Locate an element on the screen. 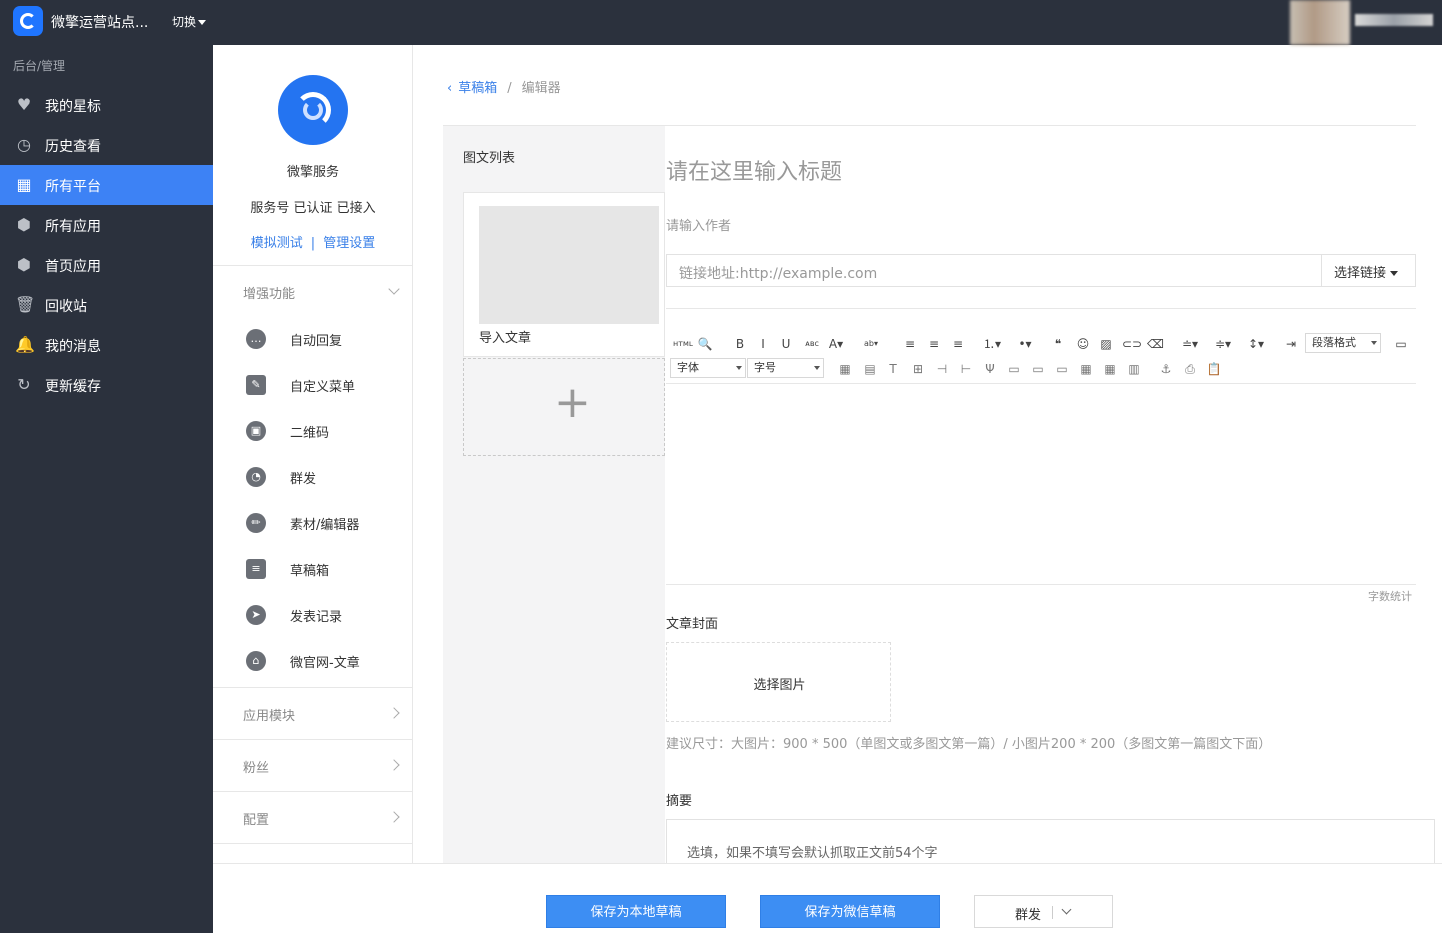 The image size is (1442, 933). function-item: ✎ 自定义菜单 is located at coordinates (313, 385).